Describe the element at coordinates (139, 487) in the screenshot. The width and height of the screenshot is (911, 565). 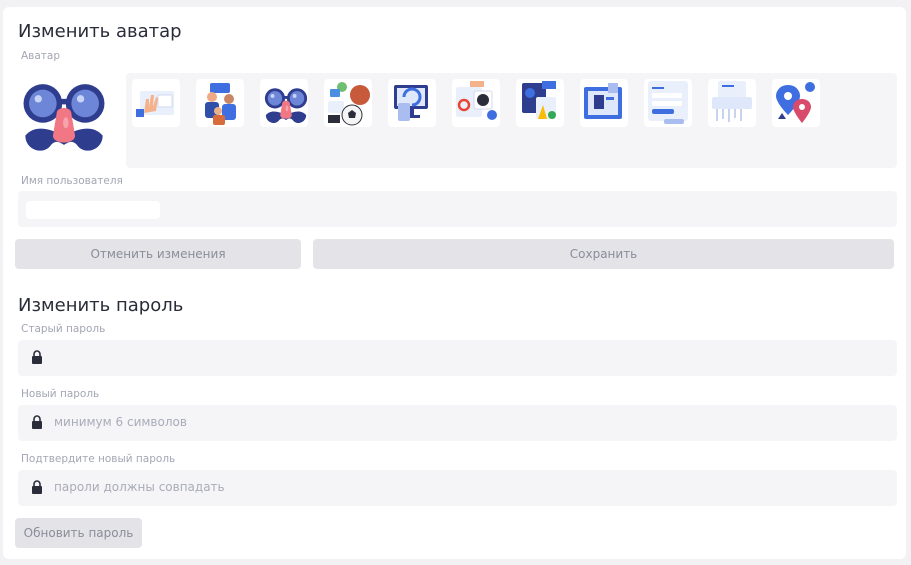
I see `confirm-password-placeholder: пароли должны совпадать` at that location.